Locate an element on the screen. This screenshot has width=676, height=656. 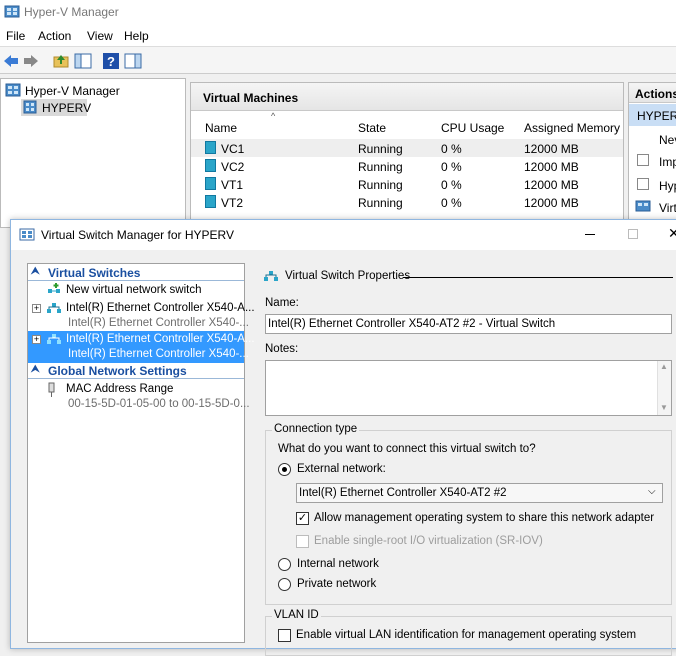
external-network-label: External network: is located at coordinates (341, 469).